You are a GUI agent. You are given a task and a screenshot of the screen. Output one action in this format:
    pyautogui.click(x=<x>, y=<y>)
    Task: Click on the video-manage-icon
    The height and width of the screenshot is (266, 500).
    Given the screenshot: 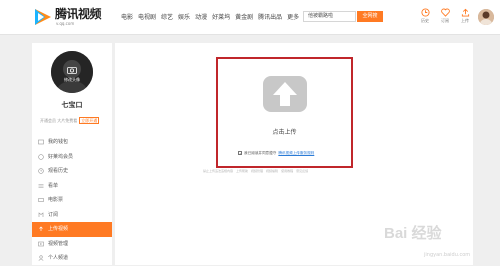 What is the action you would take?
    pyautogui.click(x=41, y=243)
    